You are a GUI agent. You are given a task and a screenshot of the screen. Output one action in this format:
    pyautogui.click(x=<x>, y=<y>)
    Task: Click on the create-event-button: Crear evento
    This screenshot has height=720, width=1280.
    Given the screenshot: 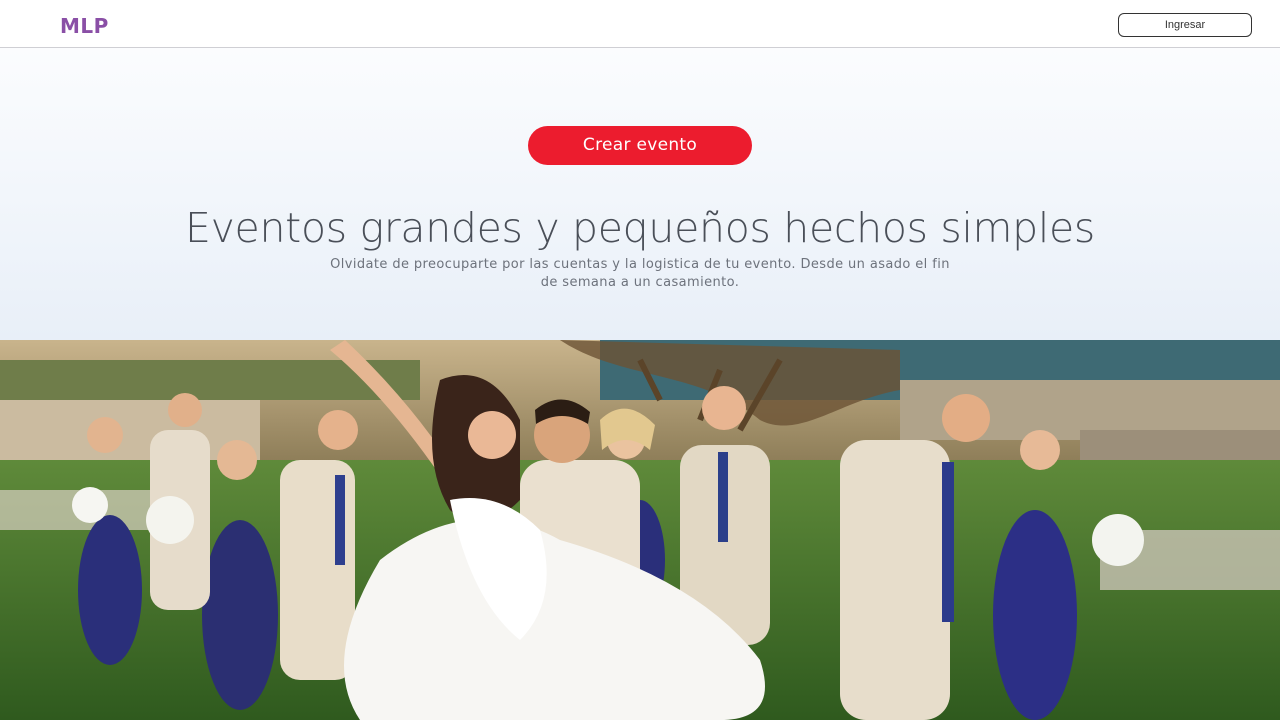 What is the action you would take?
    pyautogui.click(x=640, y=145)
    